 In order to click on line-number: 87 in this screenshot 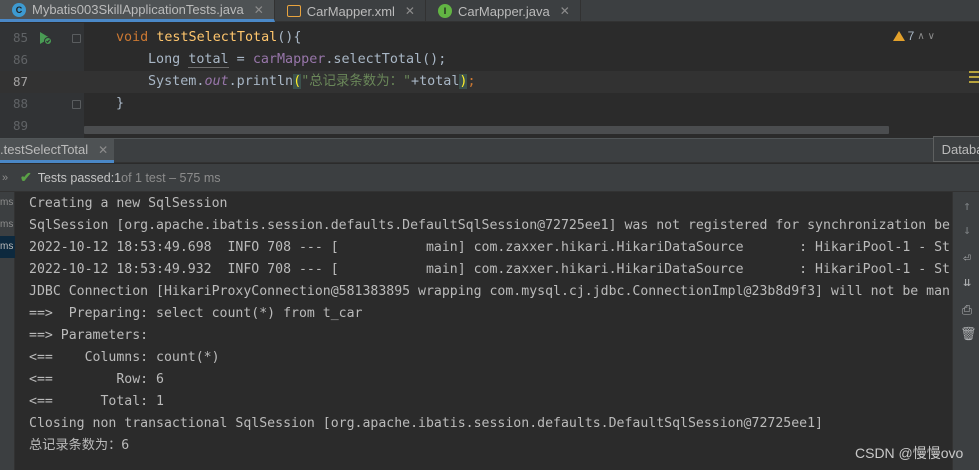, I will do `click(20, 81)`.